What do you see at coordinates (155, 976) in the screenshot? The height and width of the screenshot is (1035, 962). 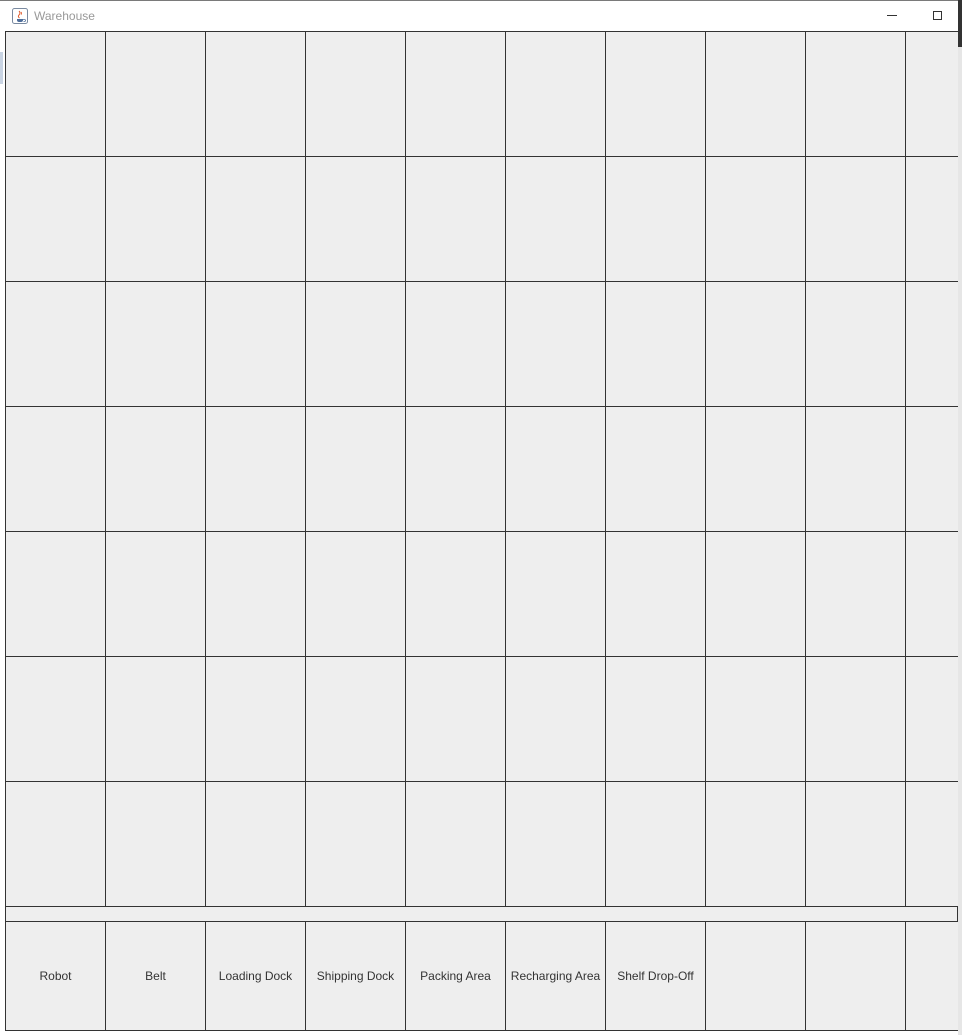 I see `legend-cell: Belt` at bounding box center [155, 976].